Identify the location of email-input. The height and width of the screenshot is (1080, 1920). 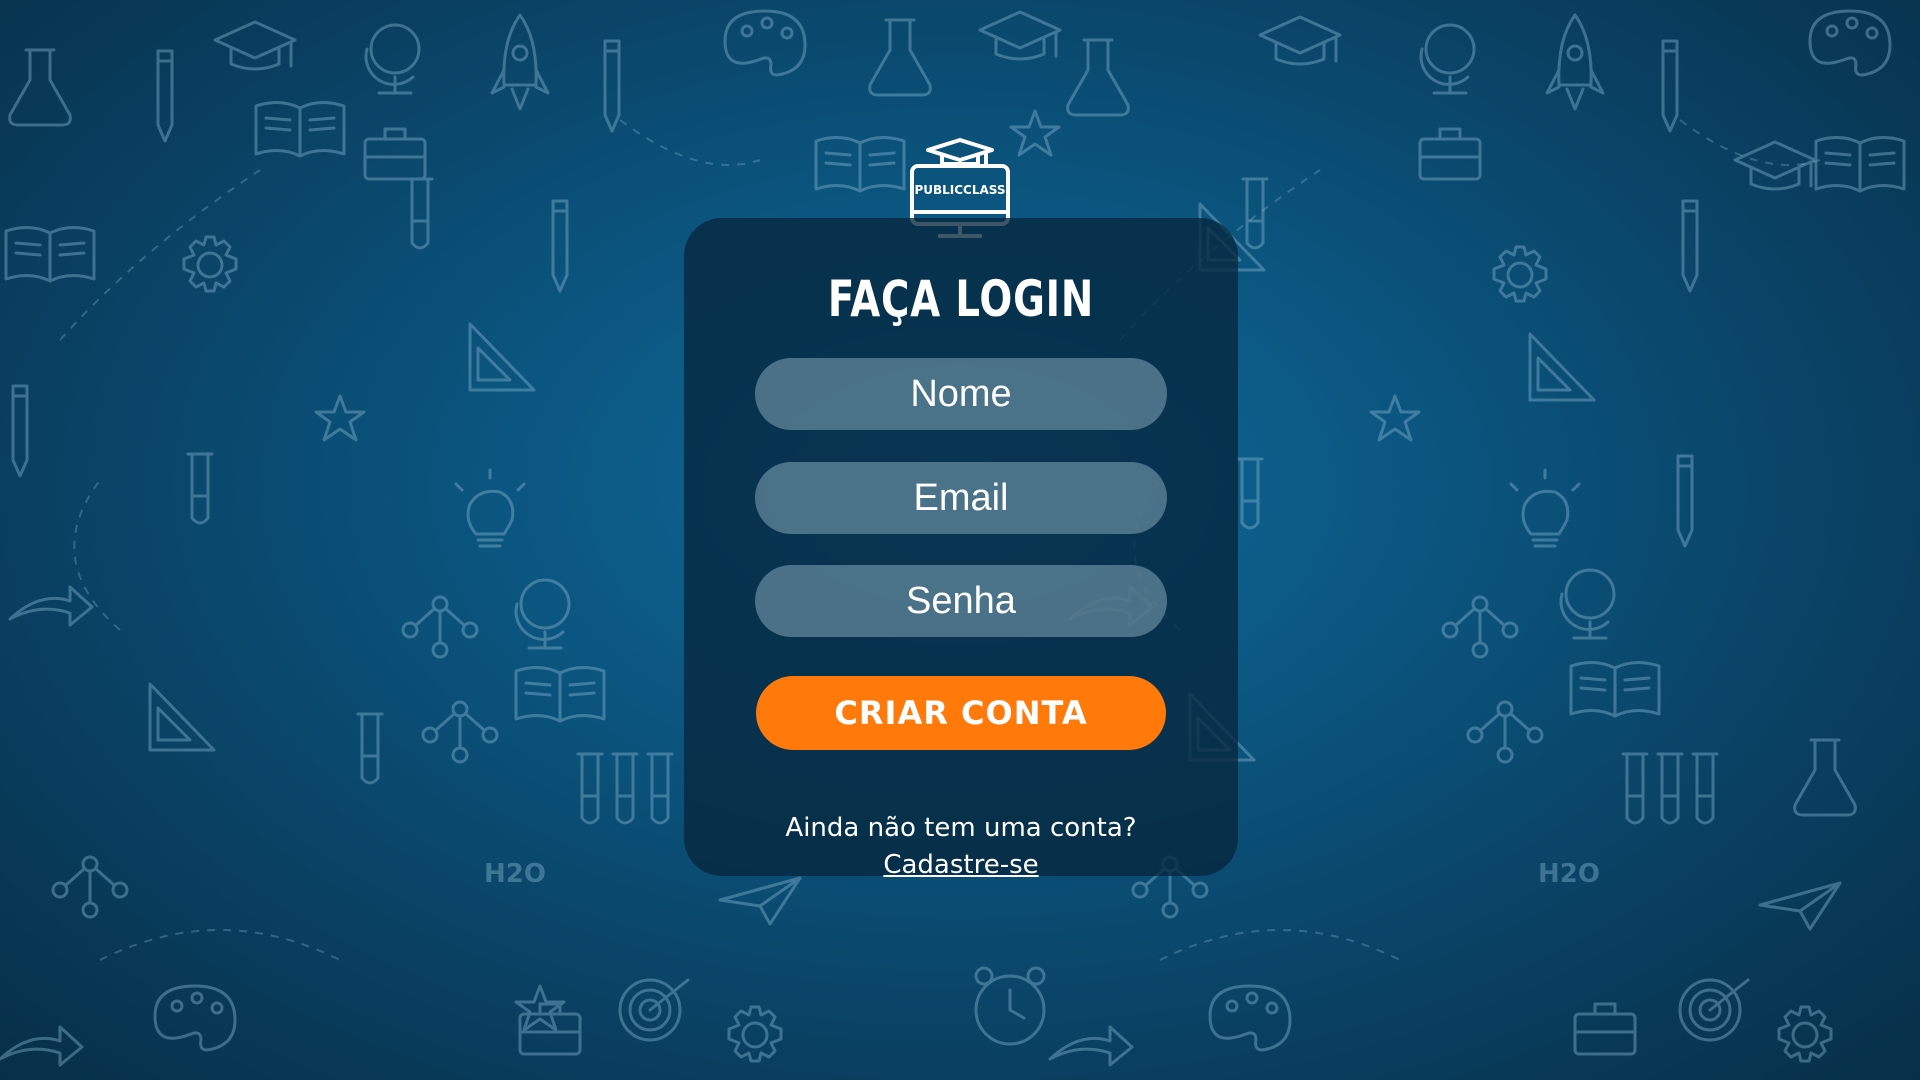
(961, 498).